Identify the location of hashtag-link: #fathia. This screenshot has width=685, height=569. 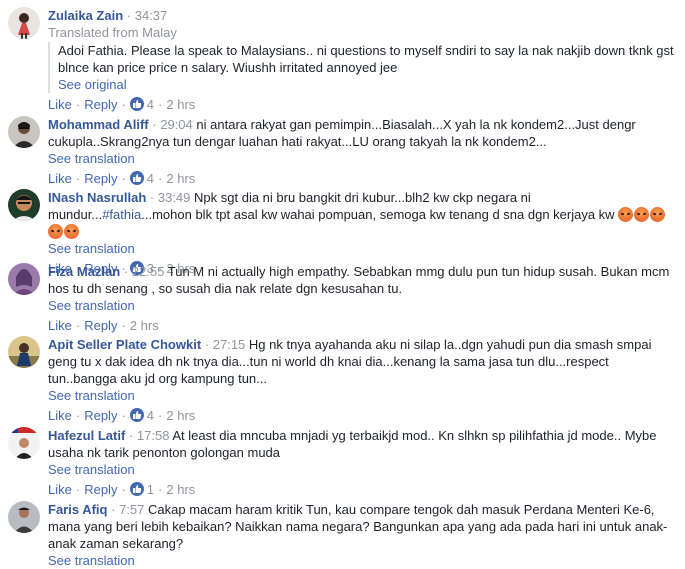
(121, 214).